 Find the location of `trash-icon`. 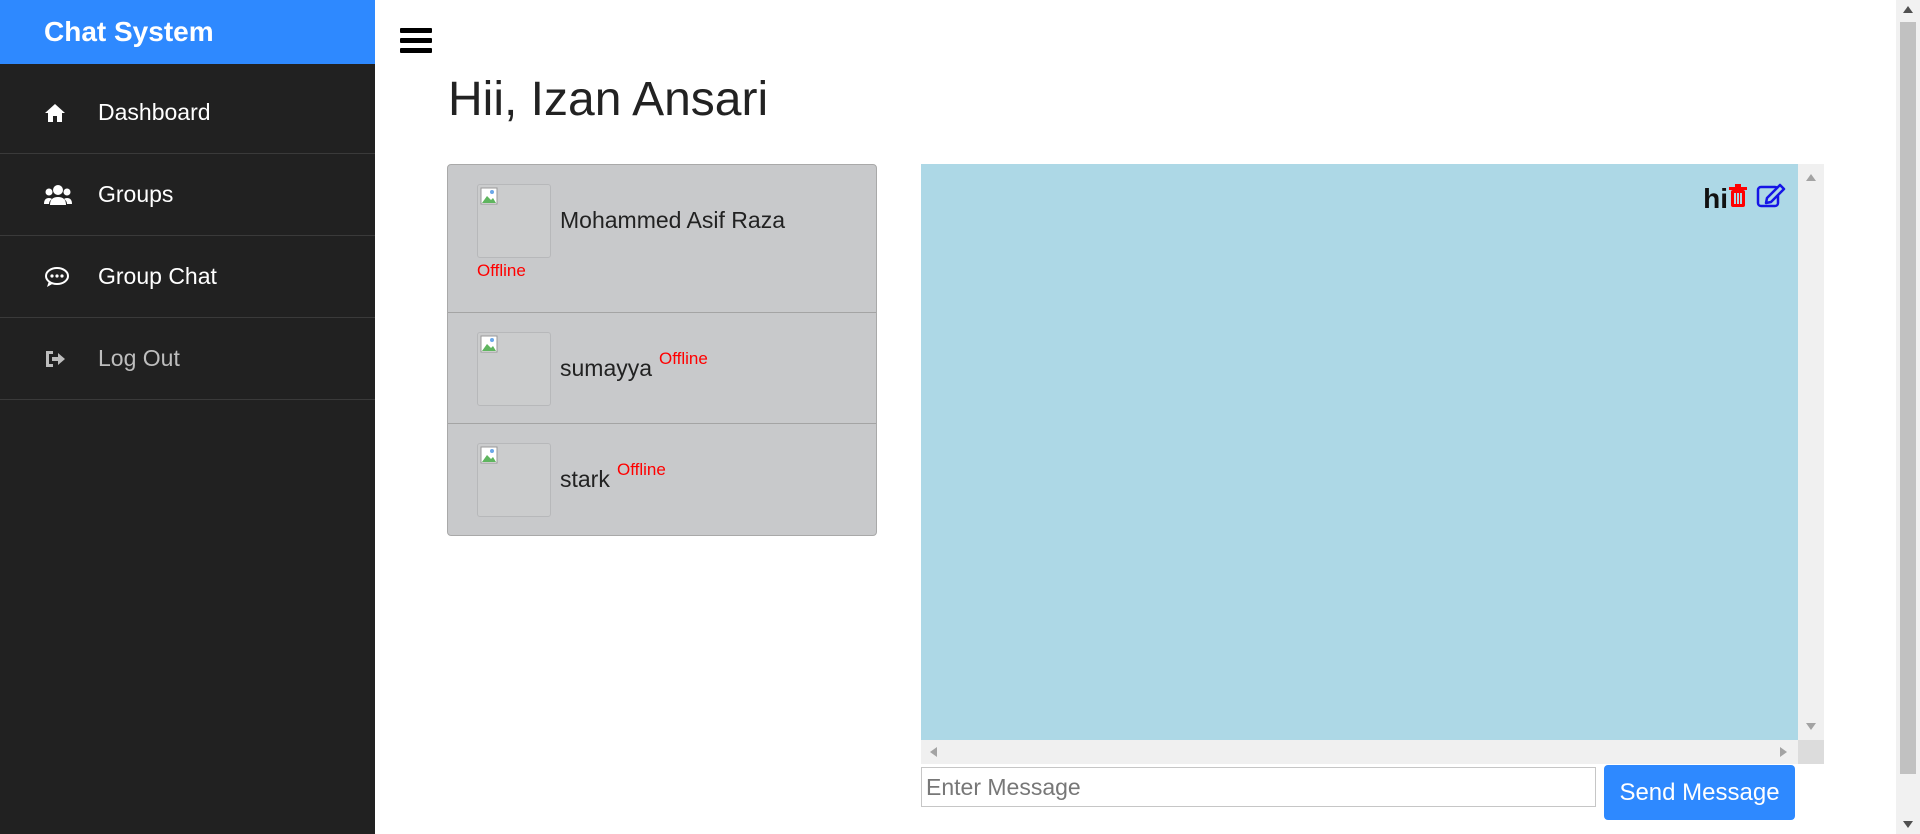

trash-icon is located at coordinates (1738, 199).